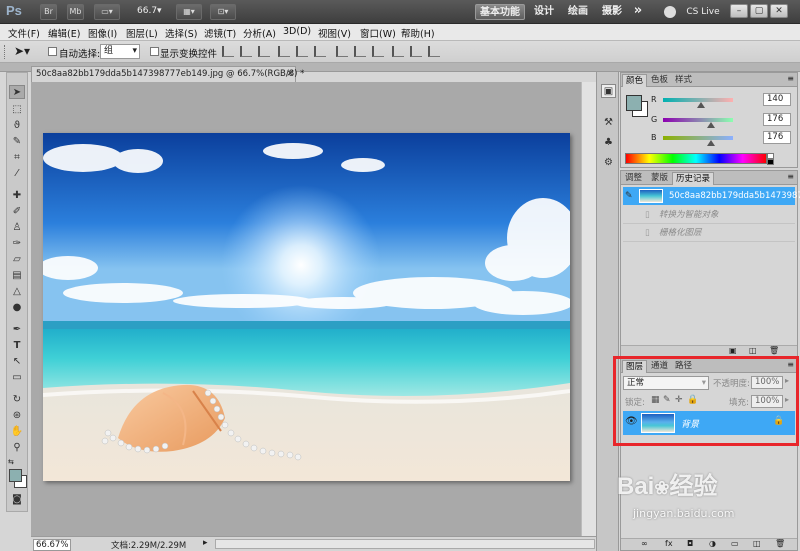 This screenshot has height=551, width=800. What do you see at coordinates (17, 276) in the screenshot?
I see `gradient-tool-icon: ▤` at bounding box center [17, 276].